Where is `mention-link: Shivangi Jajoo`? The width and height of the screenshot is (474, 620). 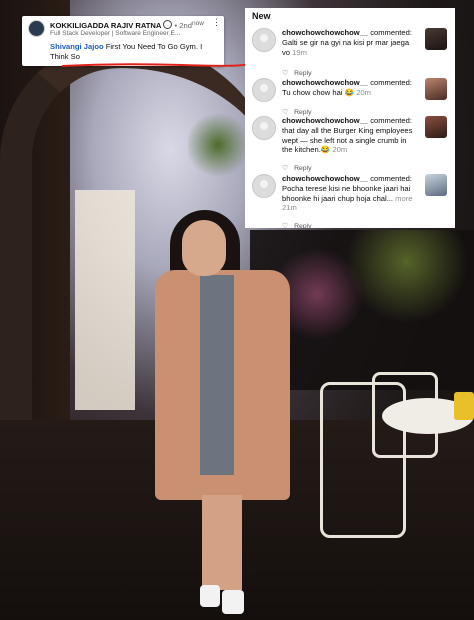 mention-link: Shivangi Jajoo is located at coordinates (77, 46).